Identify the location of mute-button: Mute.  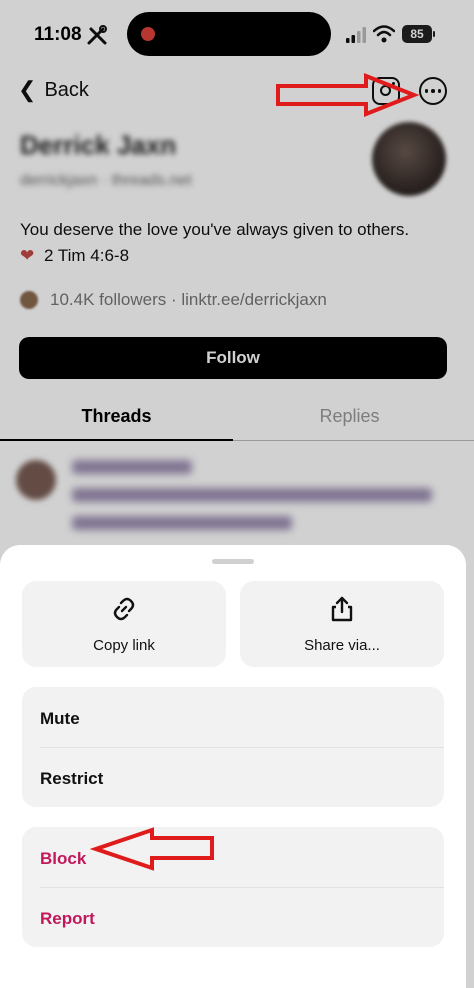
(60, 719).